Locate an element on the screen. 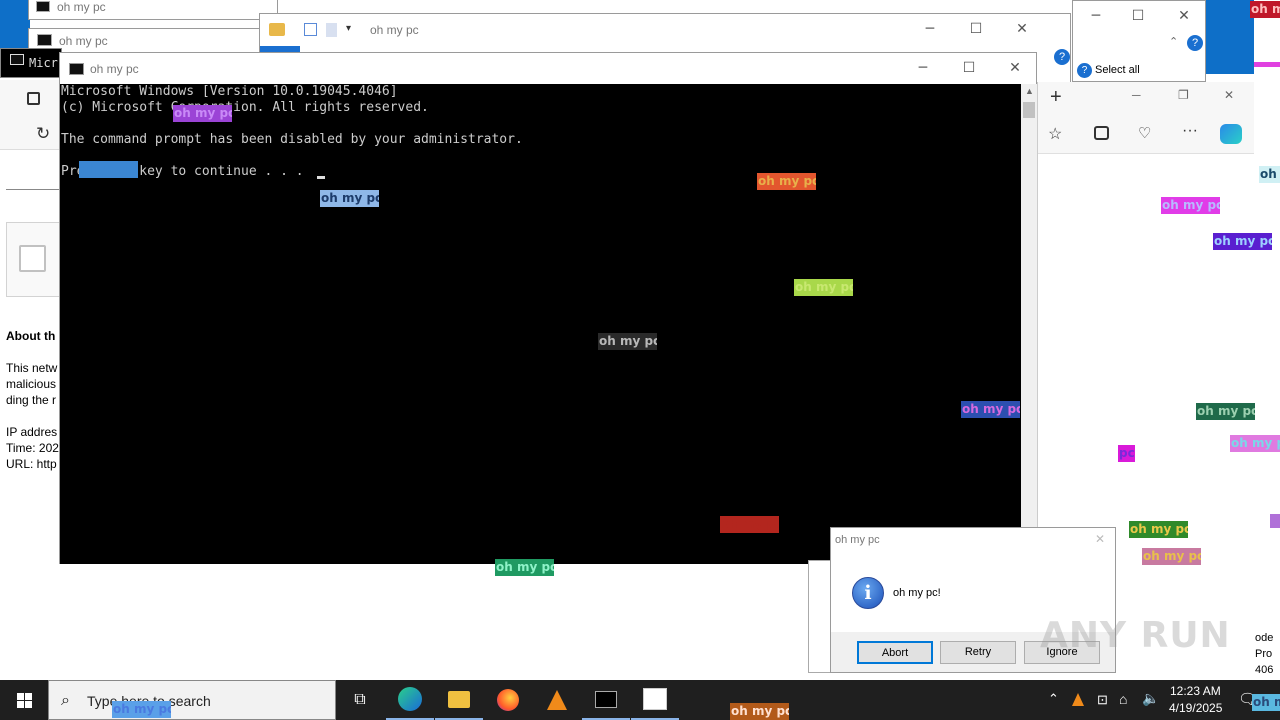  vlc-tray-icon is located at coordinates (1078, 699).